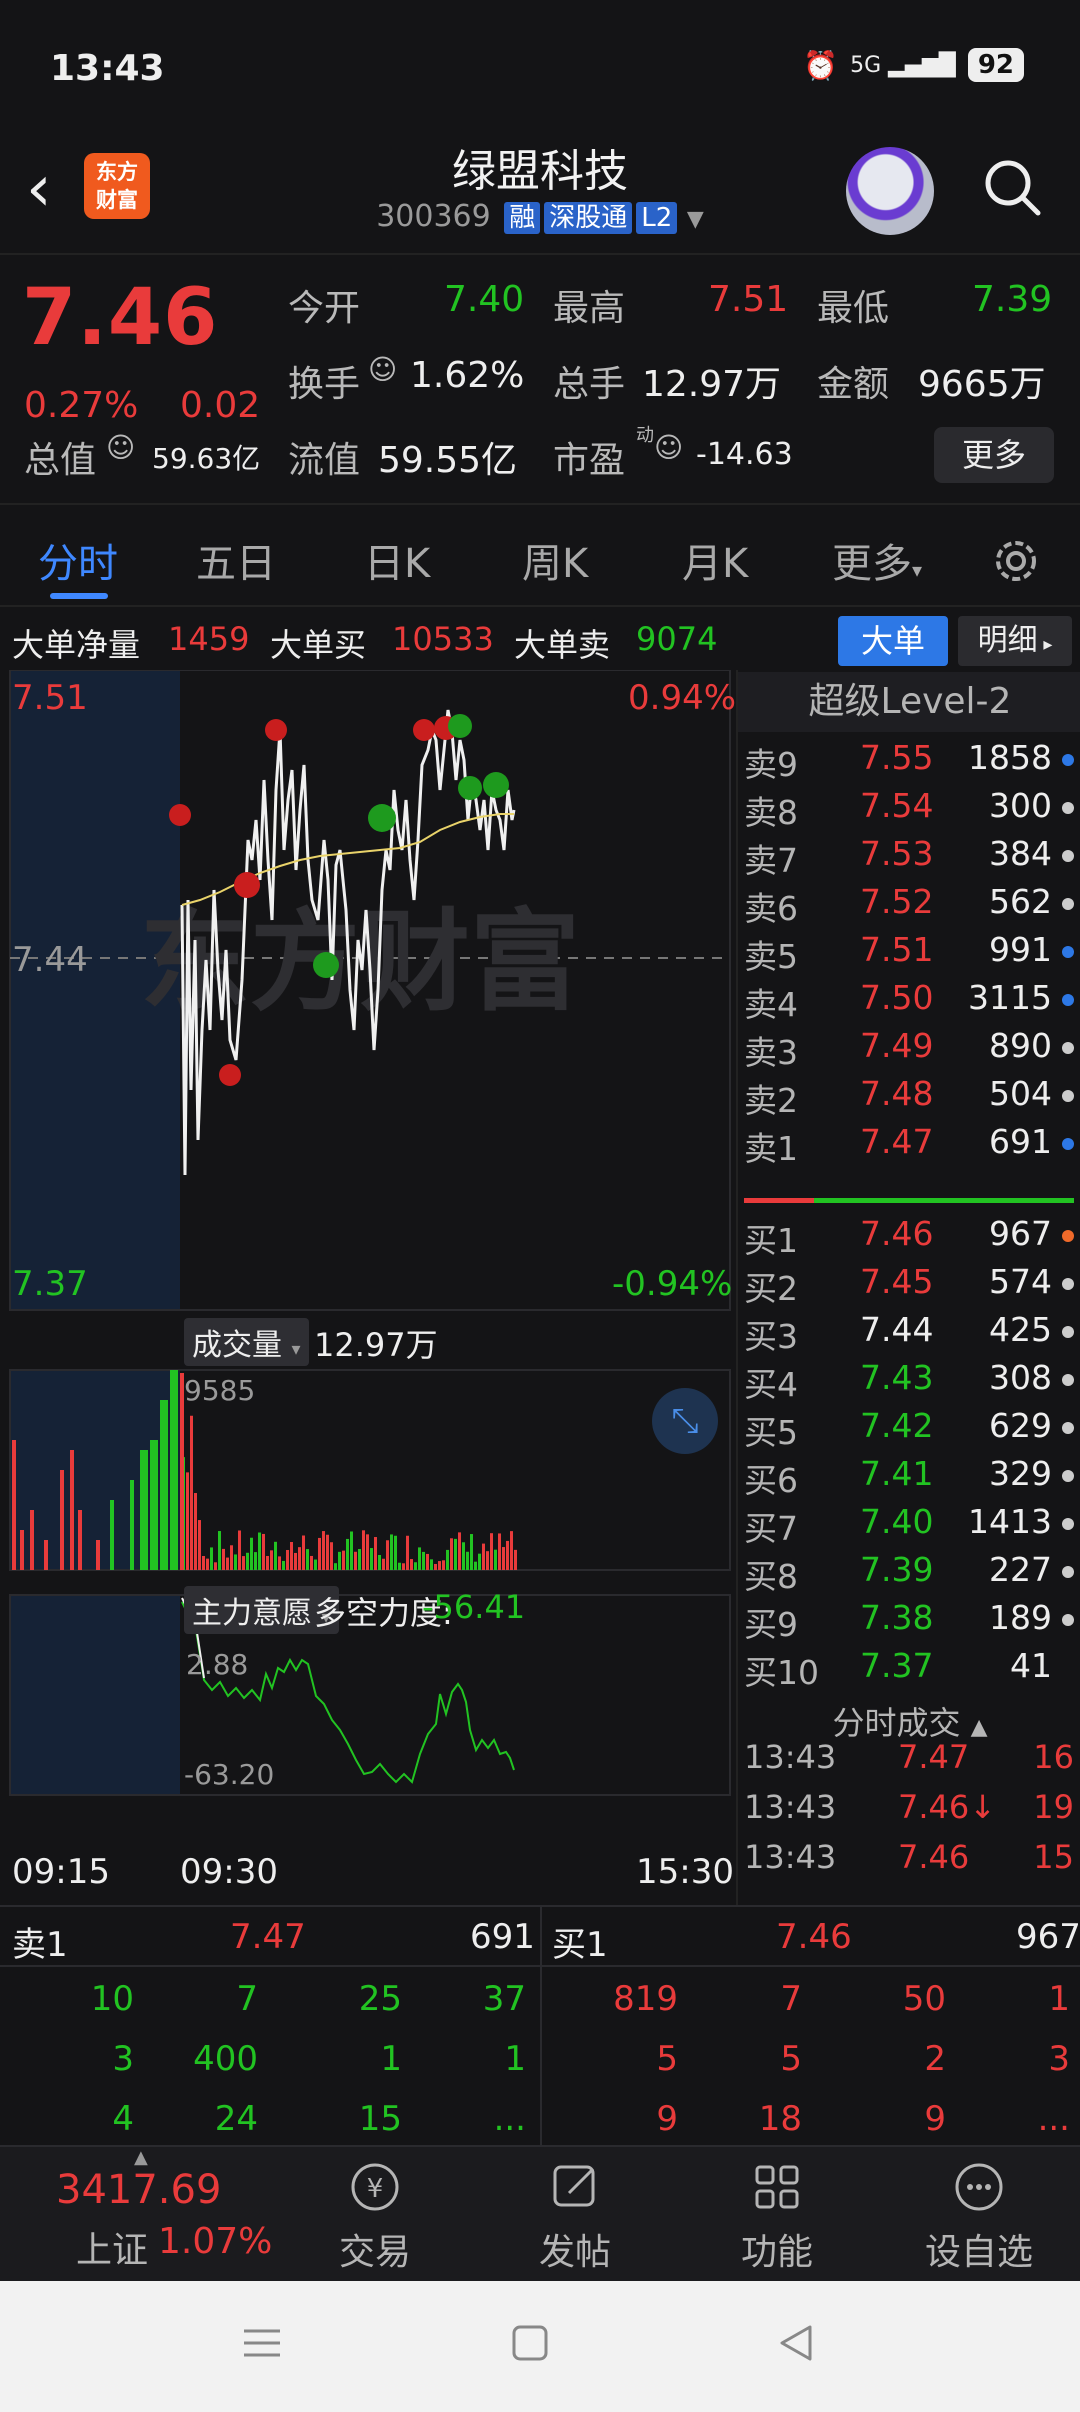 This screenshot has width=1080, height=2412. I want to click on volume-label: 总手, so click(589, 384).